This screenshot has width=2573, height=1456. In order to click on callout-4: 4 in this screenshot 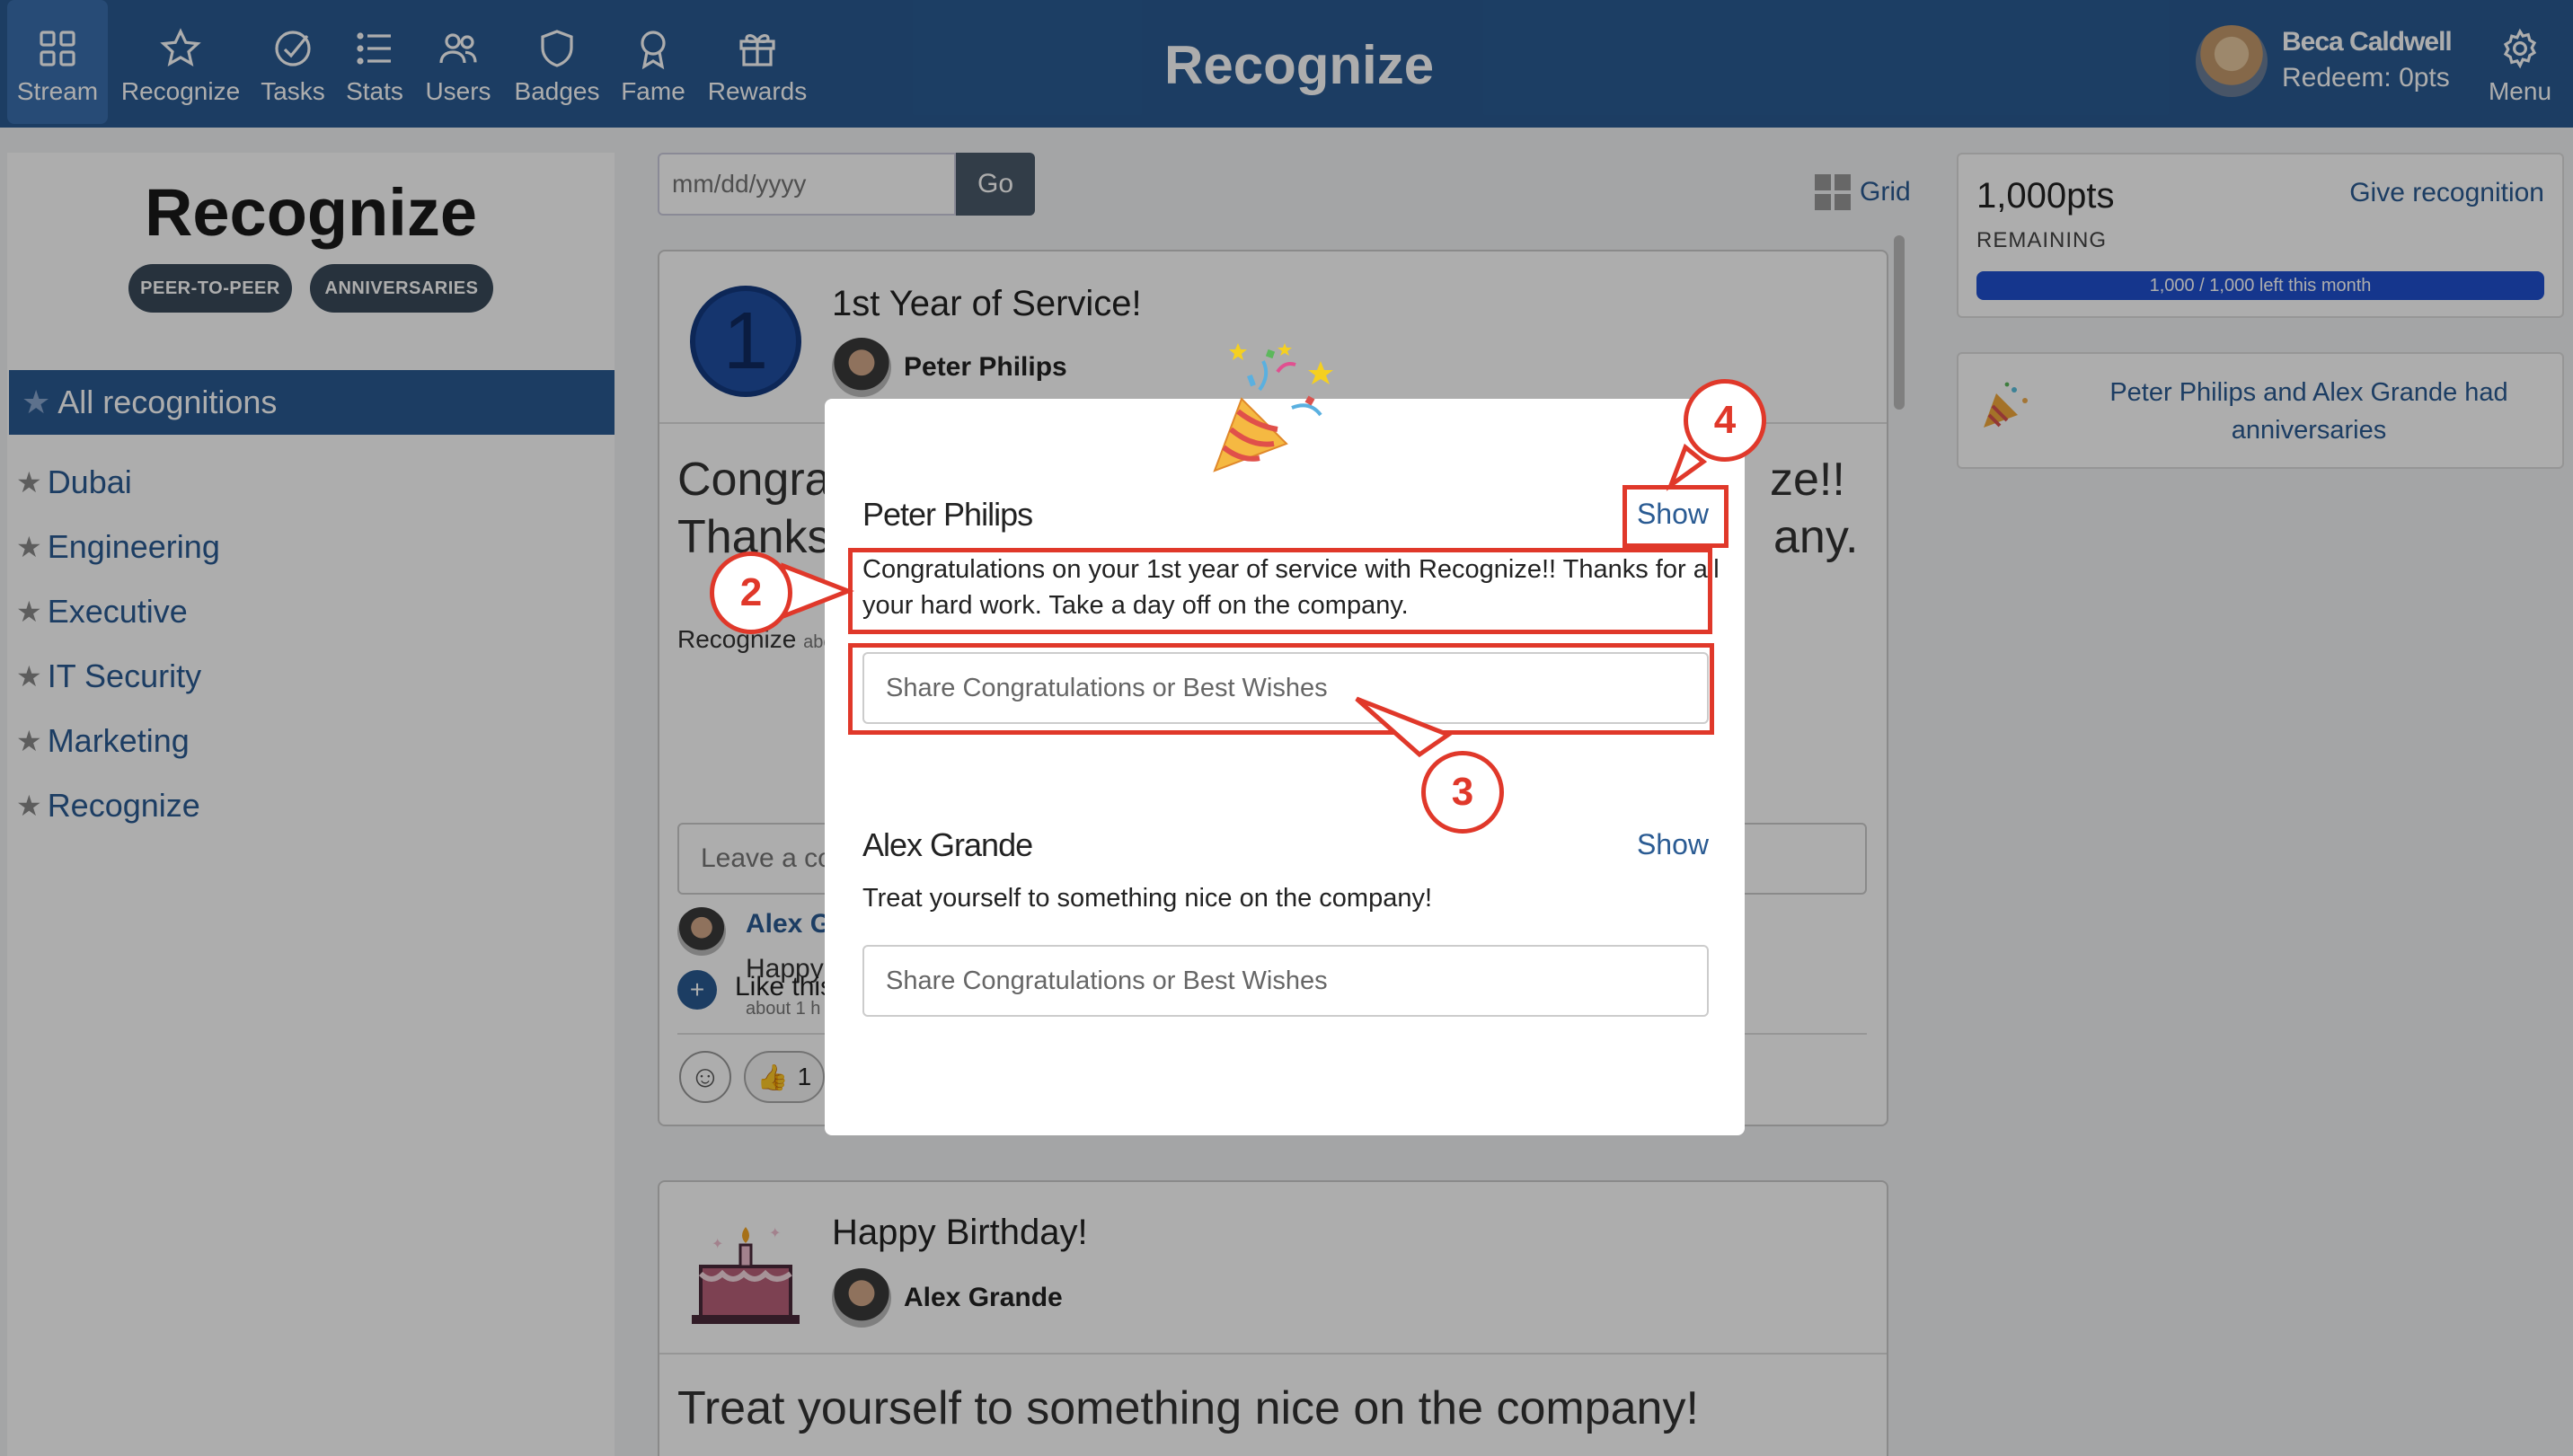, I will do `click(1725, 420)`.